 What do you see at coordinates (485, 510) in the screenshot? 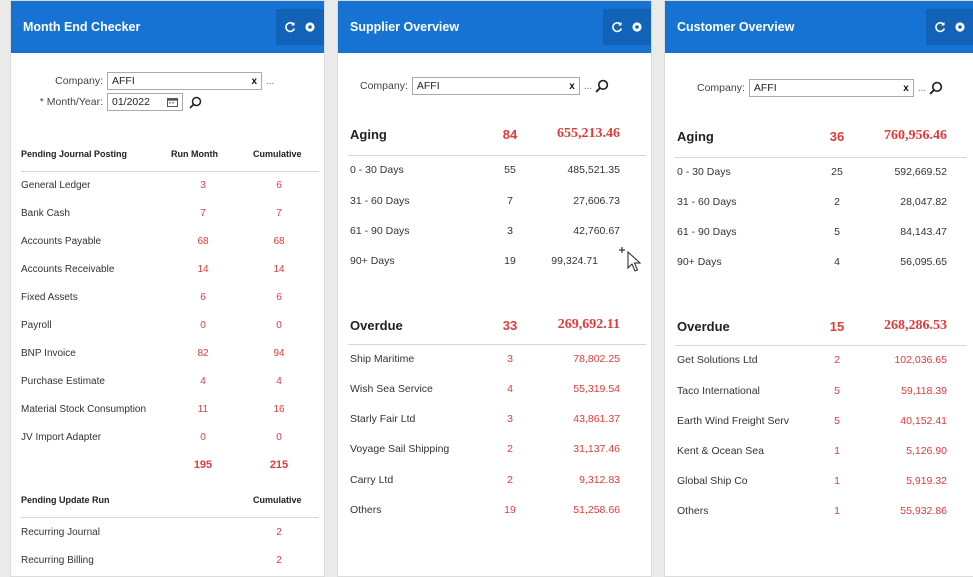
I see `list-item: Others 19 51,258.66` at bounding box center [485, 510].